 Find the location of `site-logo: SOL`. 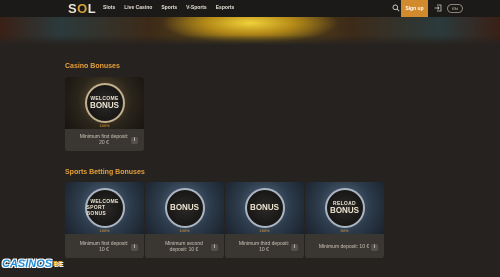

site-logo: SOL is located at coordinates (82, 8).